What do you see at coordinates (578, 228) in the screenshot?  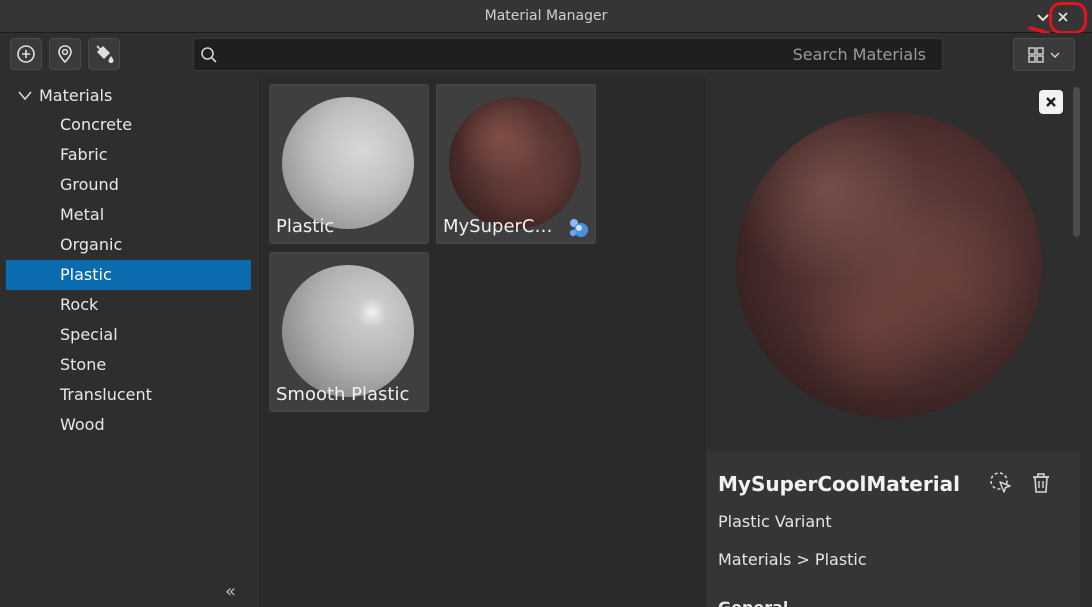 I see `material-variant-icon` at bounding box center [578, 228].